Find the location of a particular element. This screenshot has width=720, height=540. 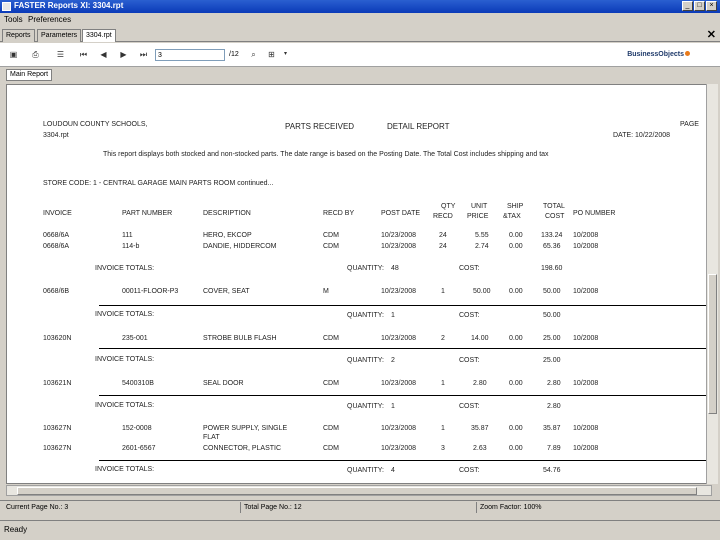

tab-reports: Reports is located at coordinates (18, 35).